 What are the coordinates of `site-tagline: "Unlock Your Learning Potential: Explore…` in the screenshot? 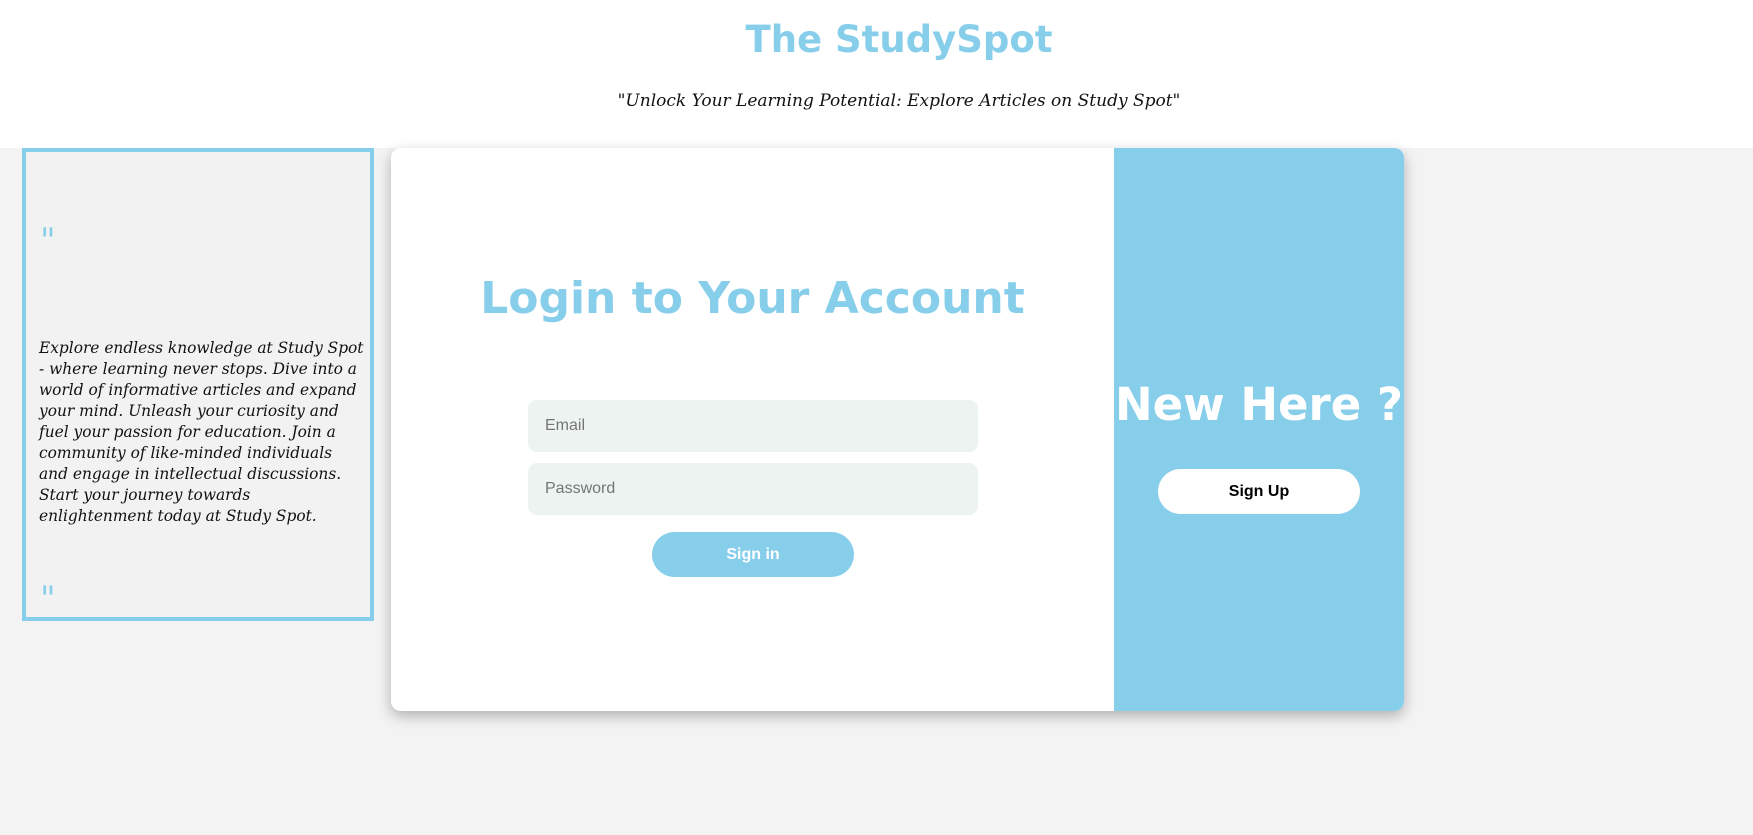 It's located at (899, 101).